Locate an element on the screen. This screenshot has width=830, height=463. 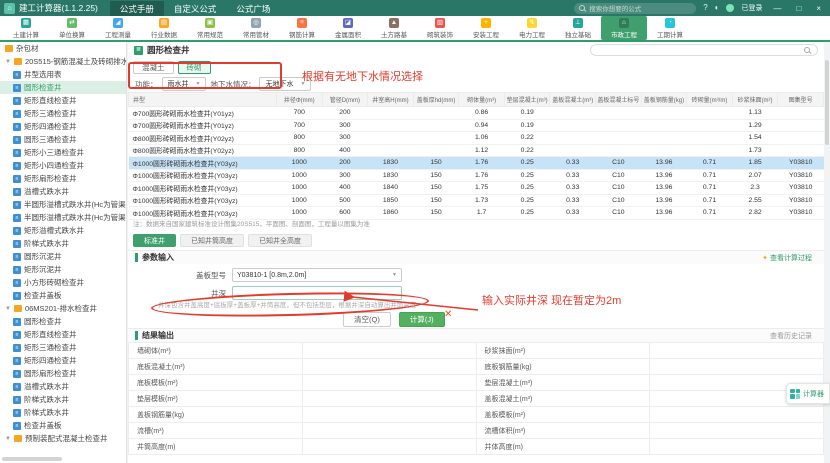
calc-button: 计算(J) is located at coordinates (421, 319).